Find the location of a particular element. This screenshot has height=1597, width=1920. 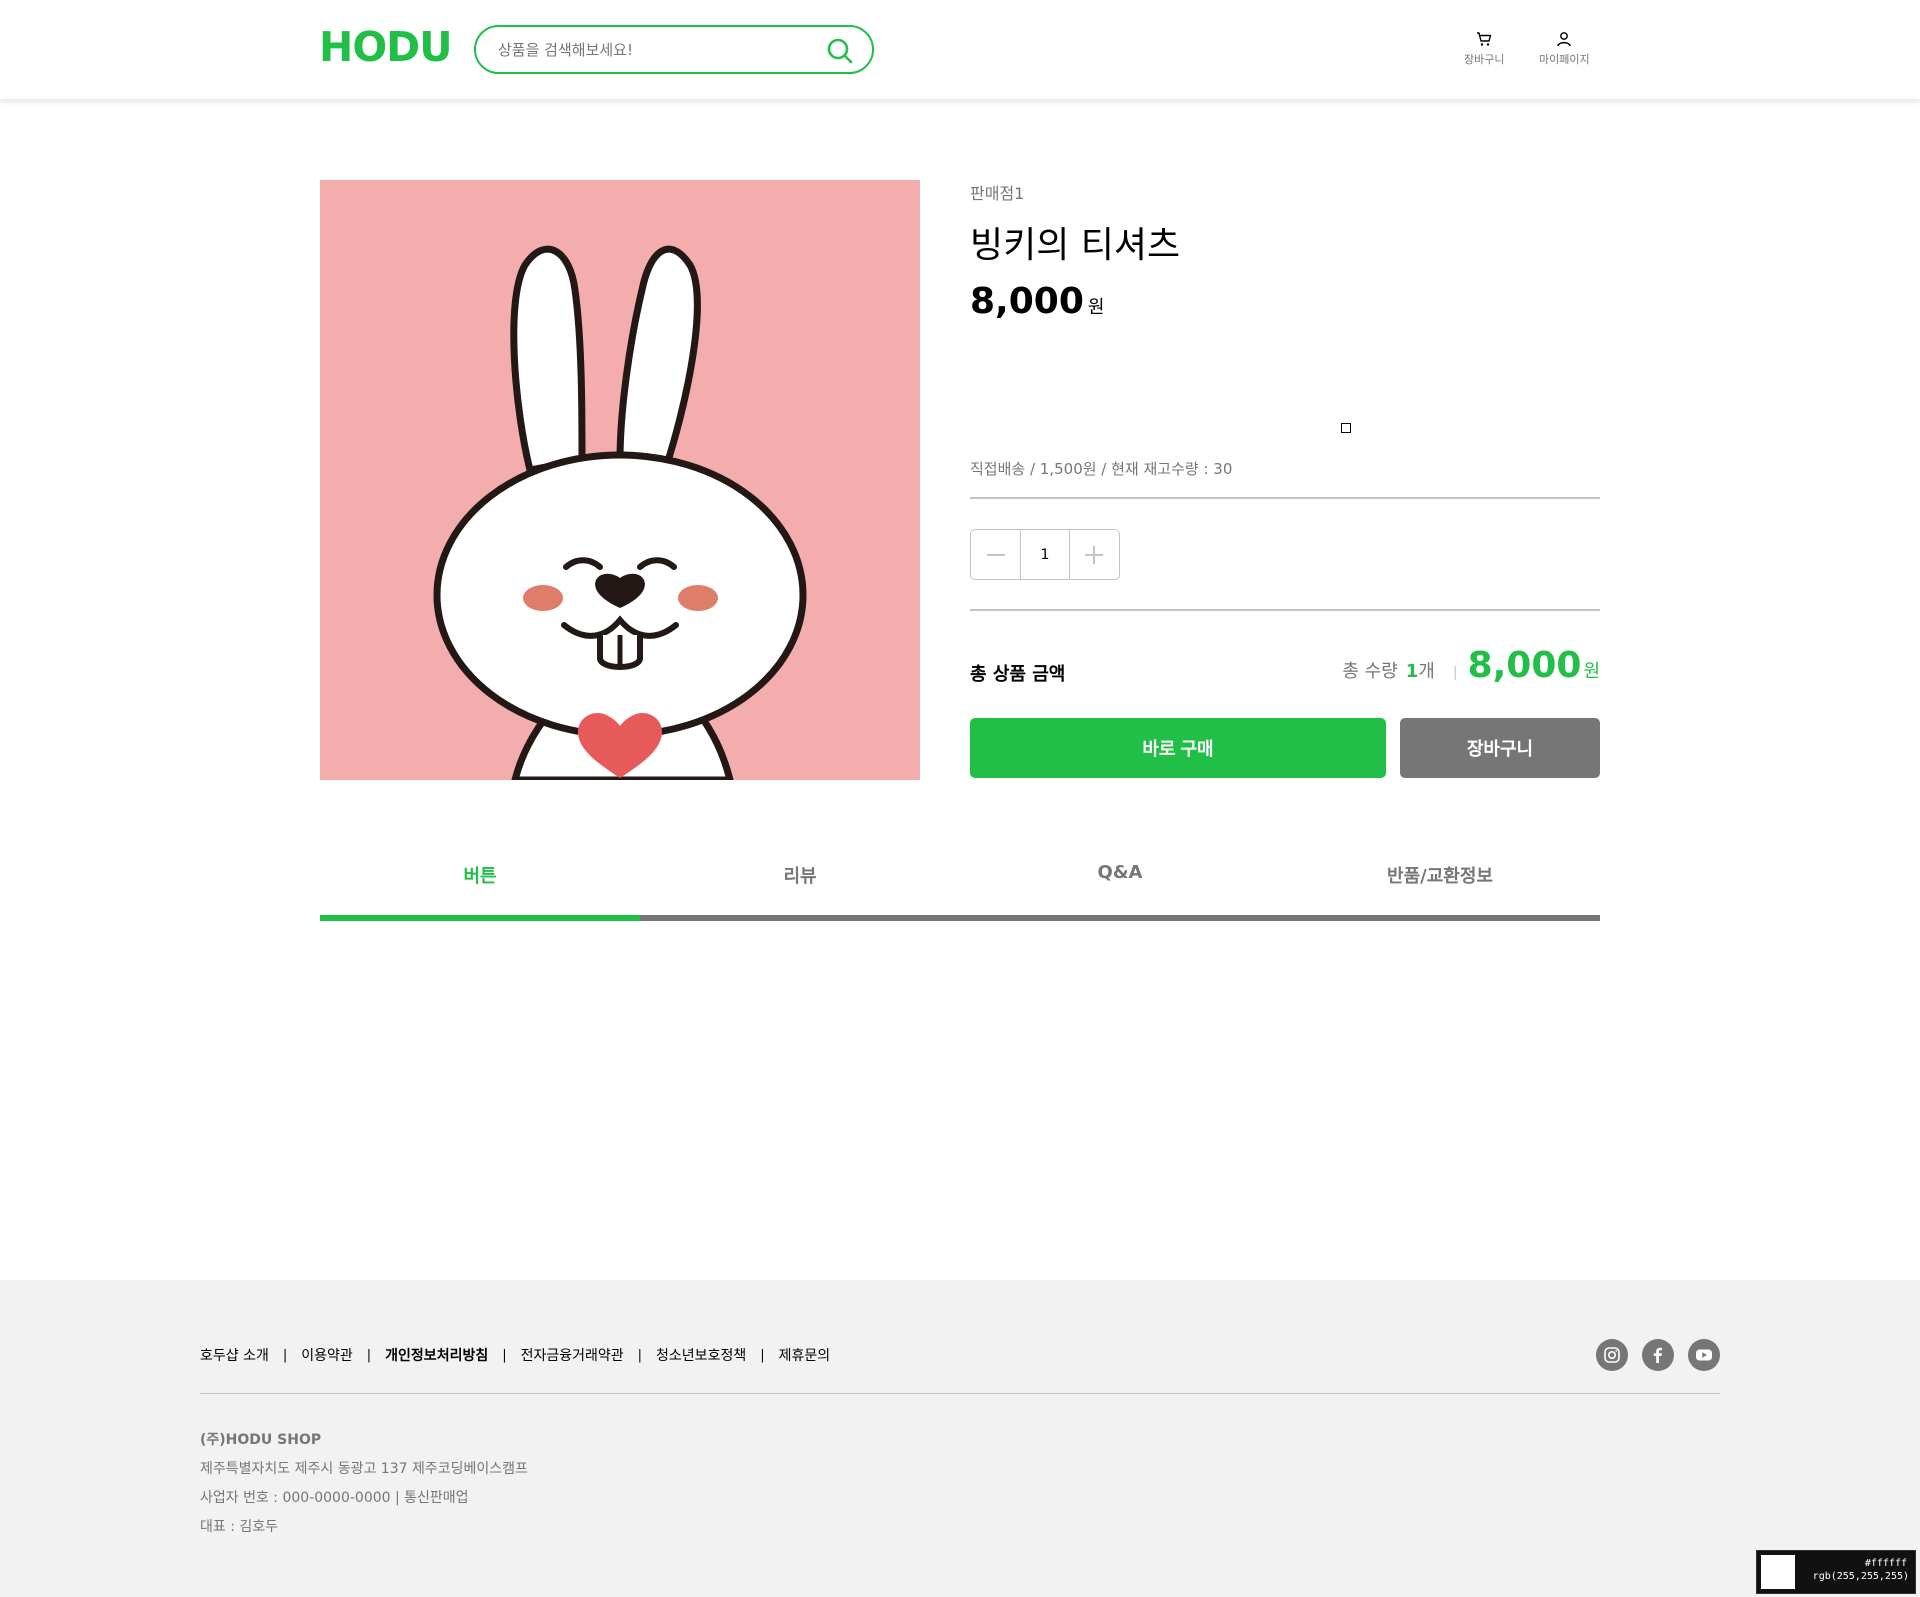

total-summary: 총 수량 1 개 | 8,000 원 is located at coordinates (1471, 665).